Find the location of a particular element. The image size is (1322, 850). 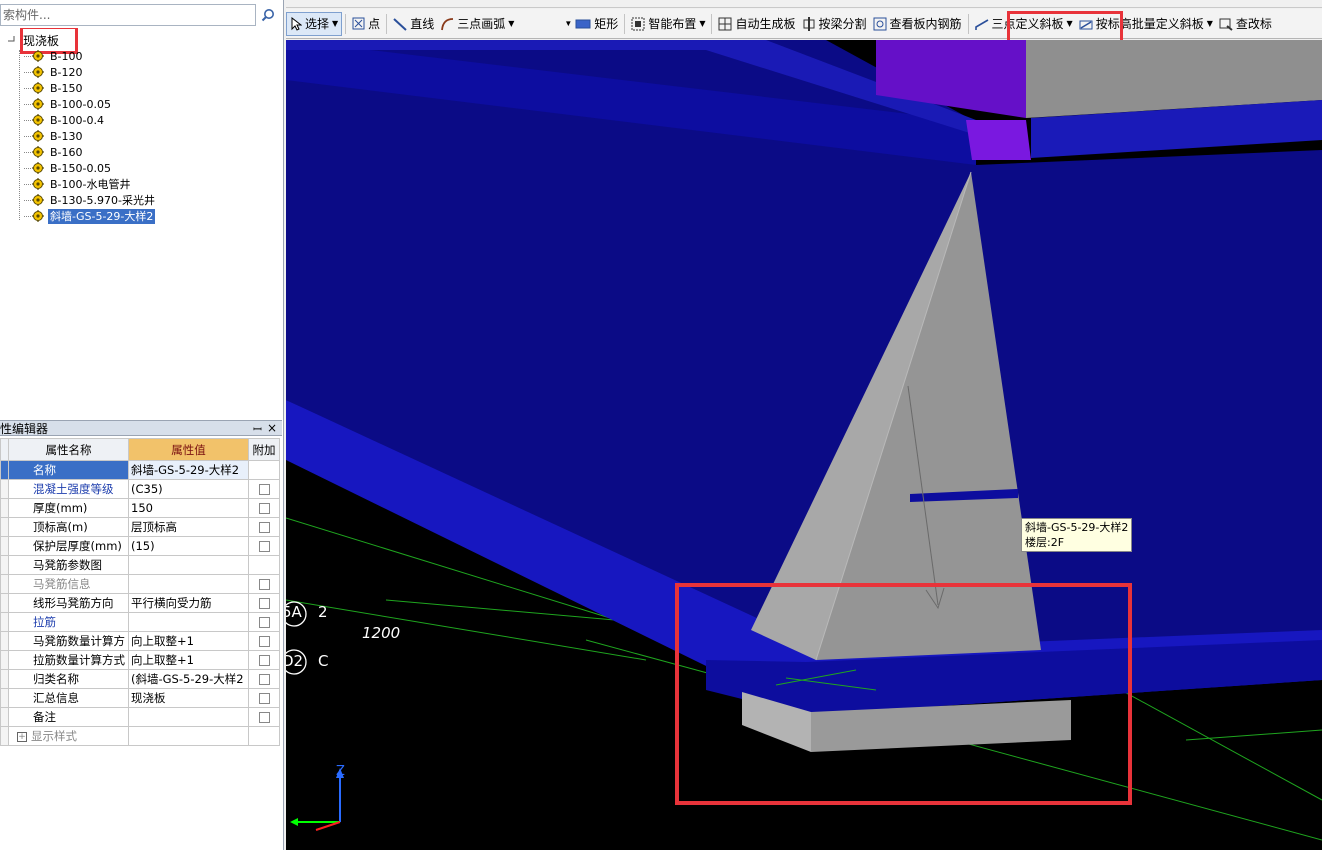

property-name: 线形马凳筋方向 is located at coordinates (68, 603).